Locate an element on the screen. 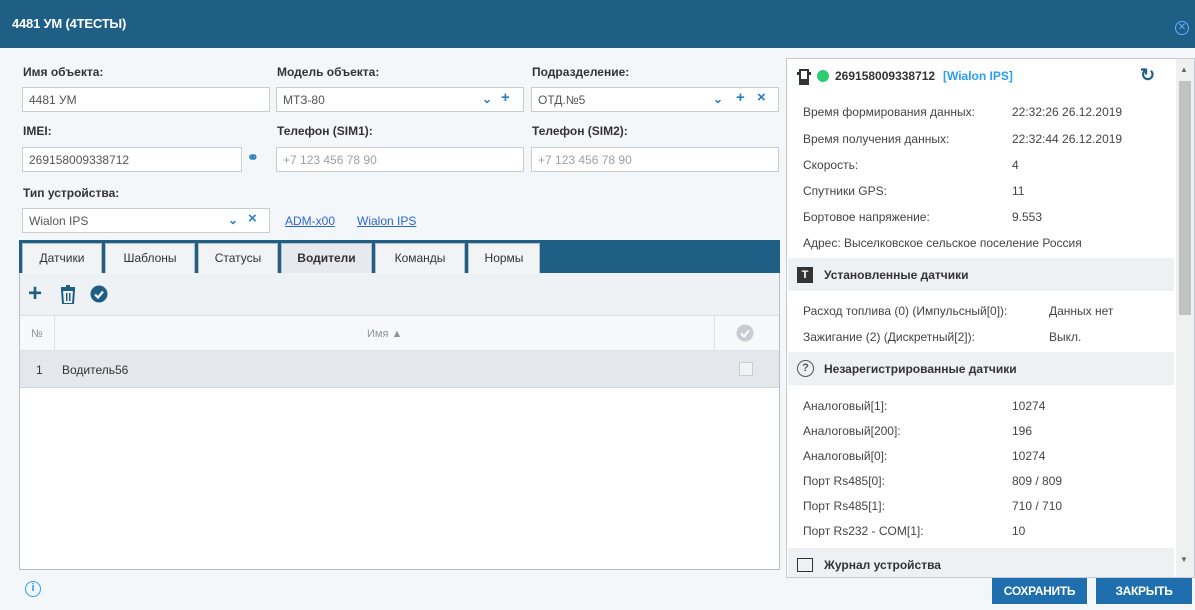  unregistered-sensors-header: ? Незарегистрированные датчики is located at coordinates (981, 368).